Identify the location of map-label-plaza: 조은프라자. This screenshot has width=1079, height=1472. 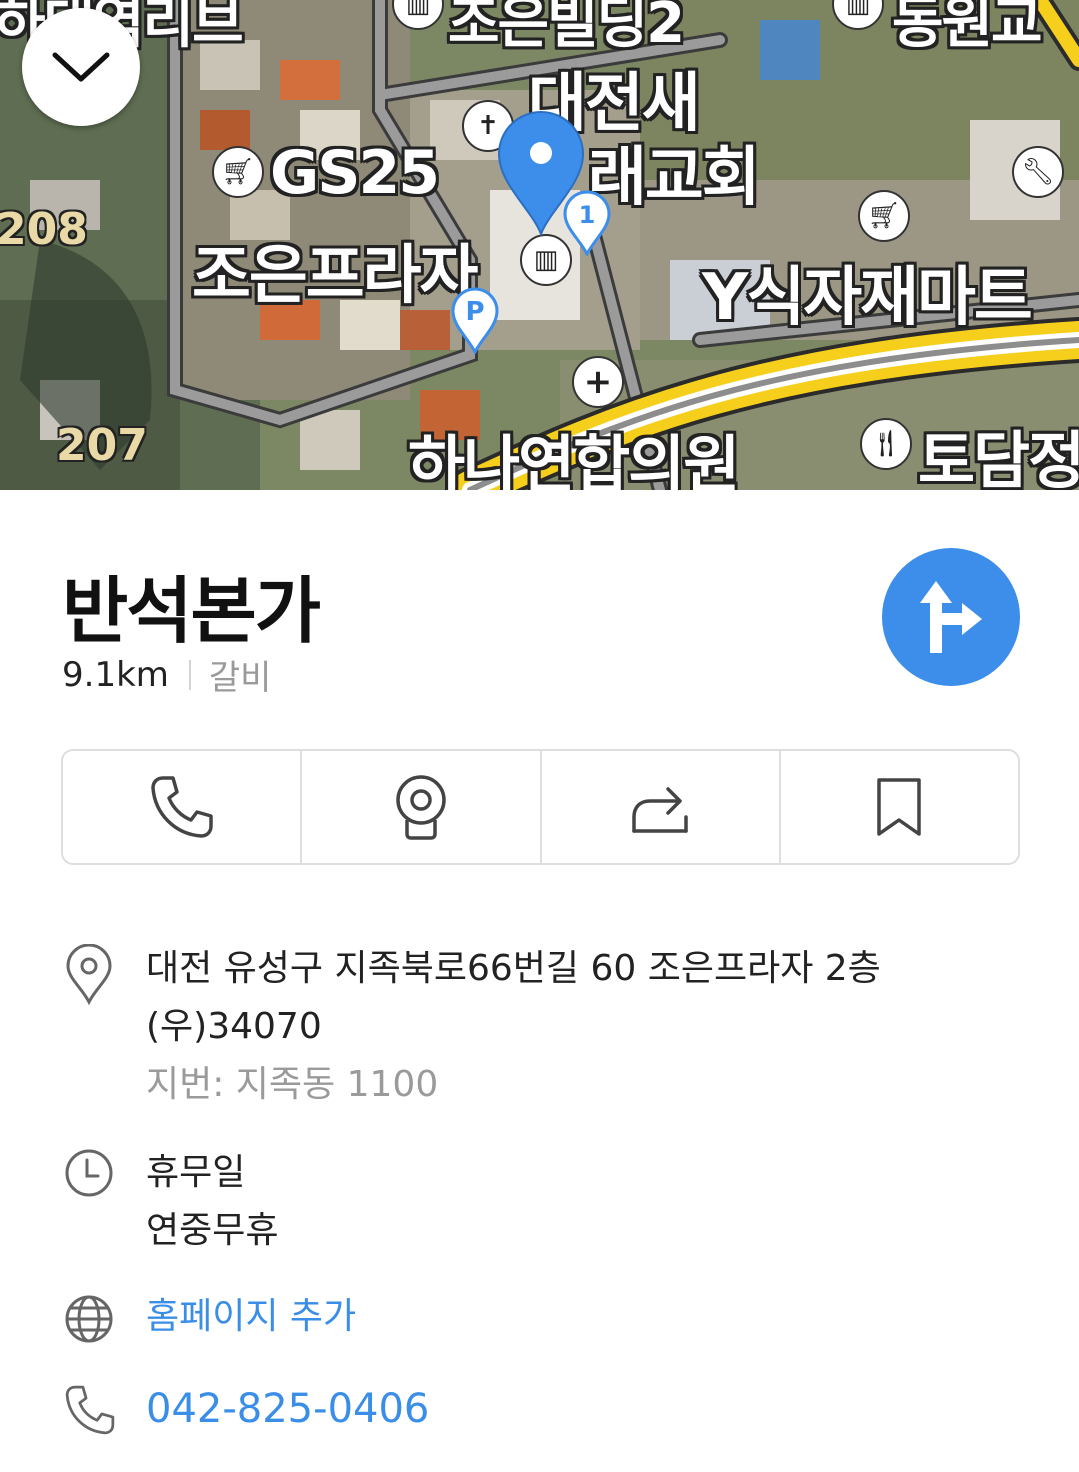
(335, 276).